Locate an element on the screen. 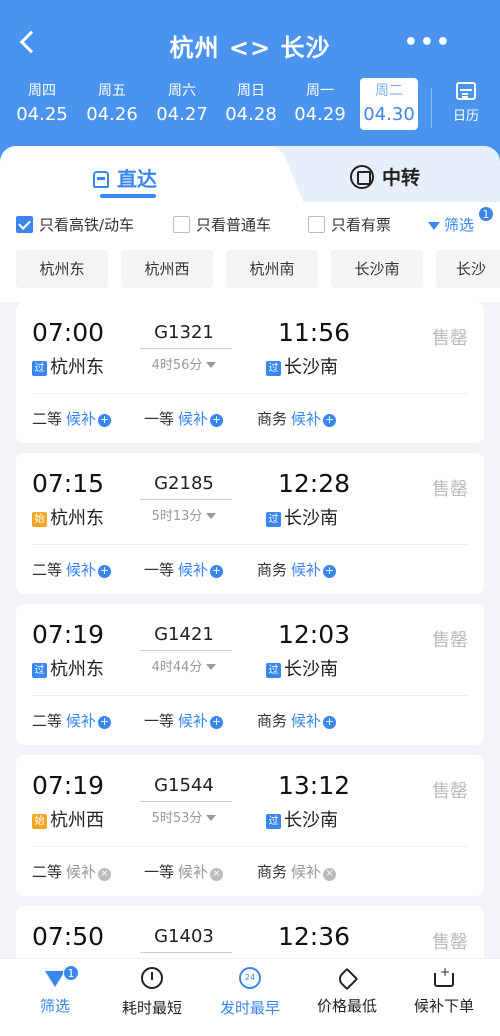 Image resolution: width=500 pixels, height=1036 pixels. date-item: 周四 04.25 is located at coordinates (42, 104).